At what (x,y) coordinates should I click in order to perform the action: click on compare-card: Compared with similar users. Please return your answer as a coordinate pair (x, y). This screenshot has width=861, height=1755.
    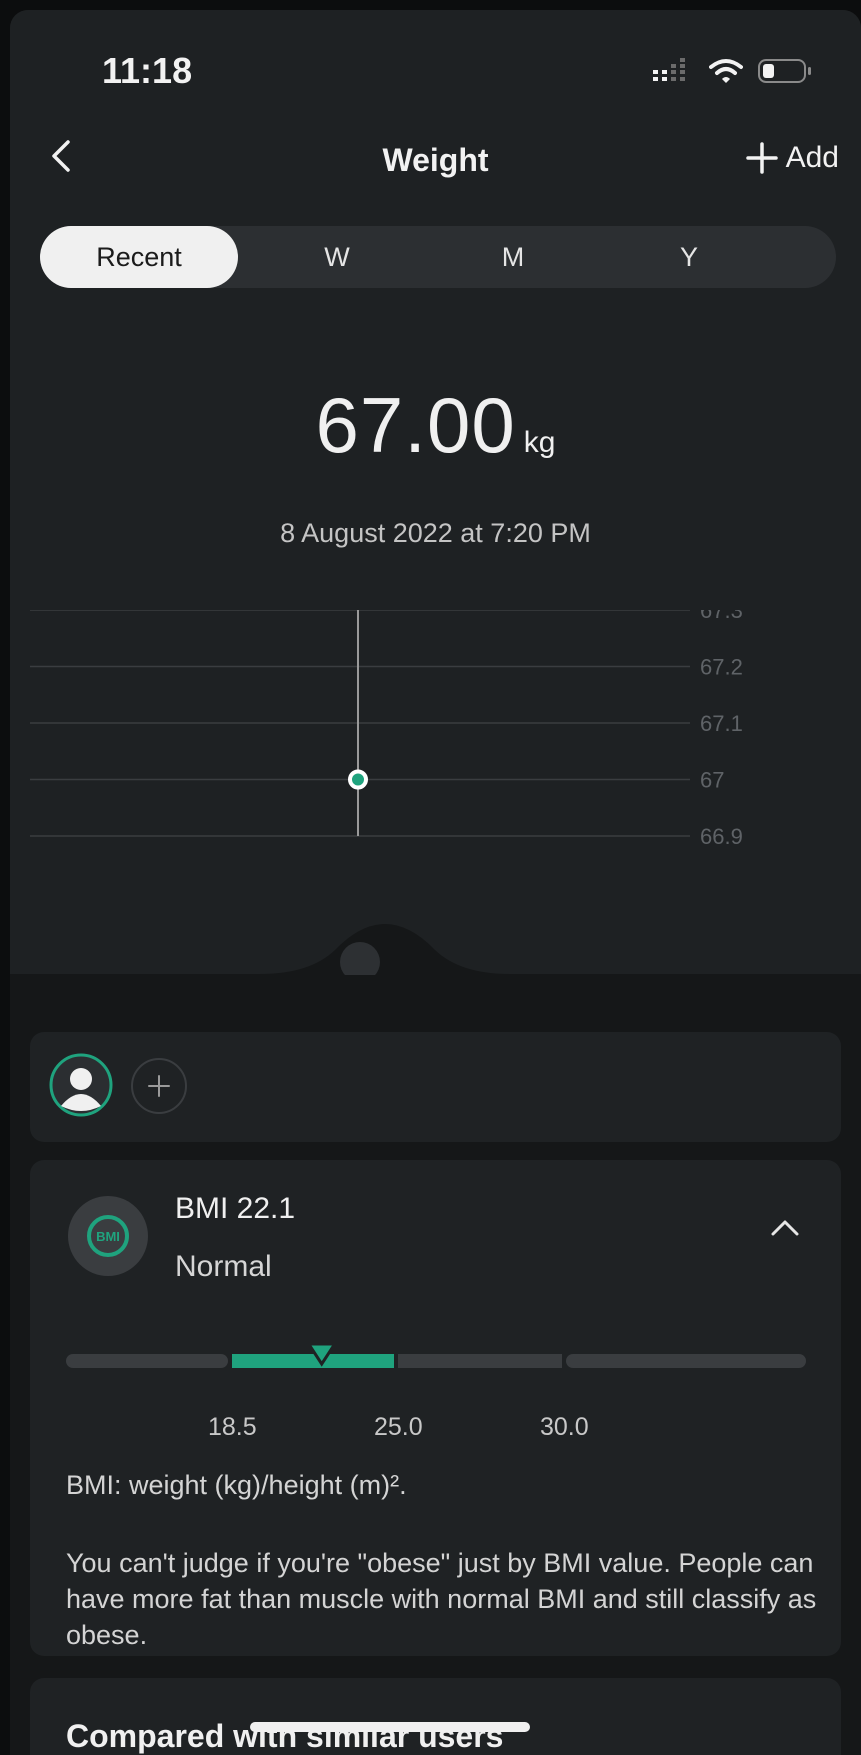
    Looking at the image, I should click on (435, 1716).